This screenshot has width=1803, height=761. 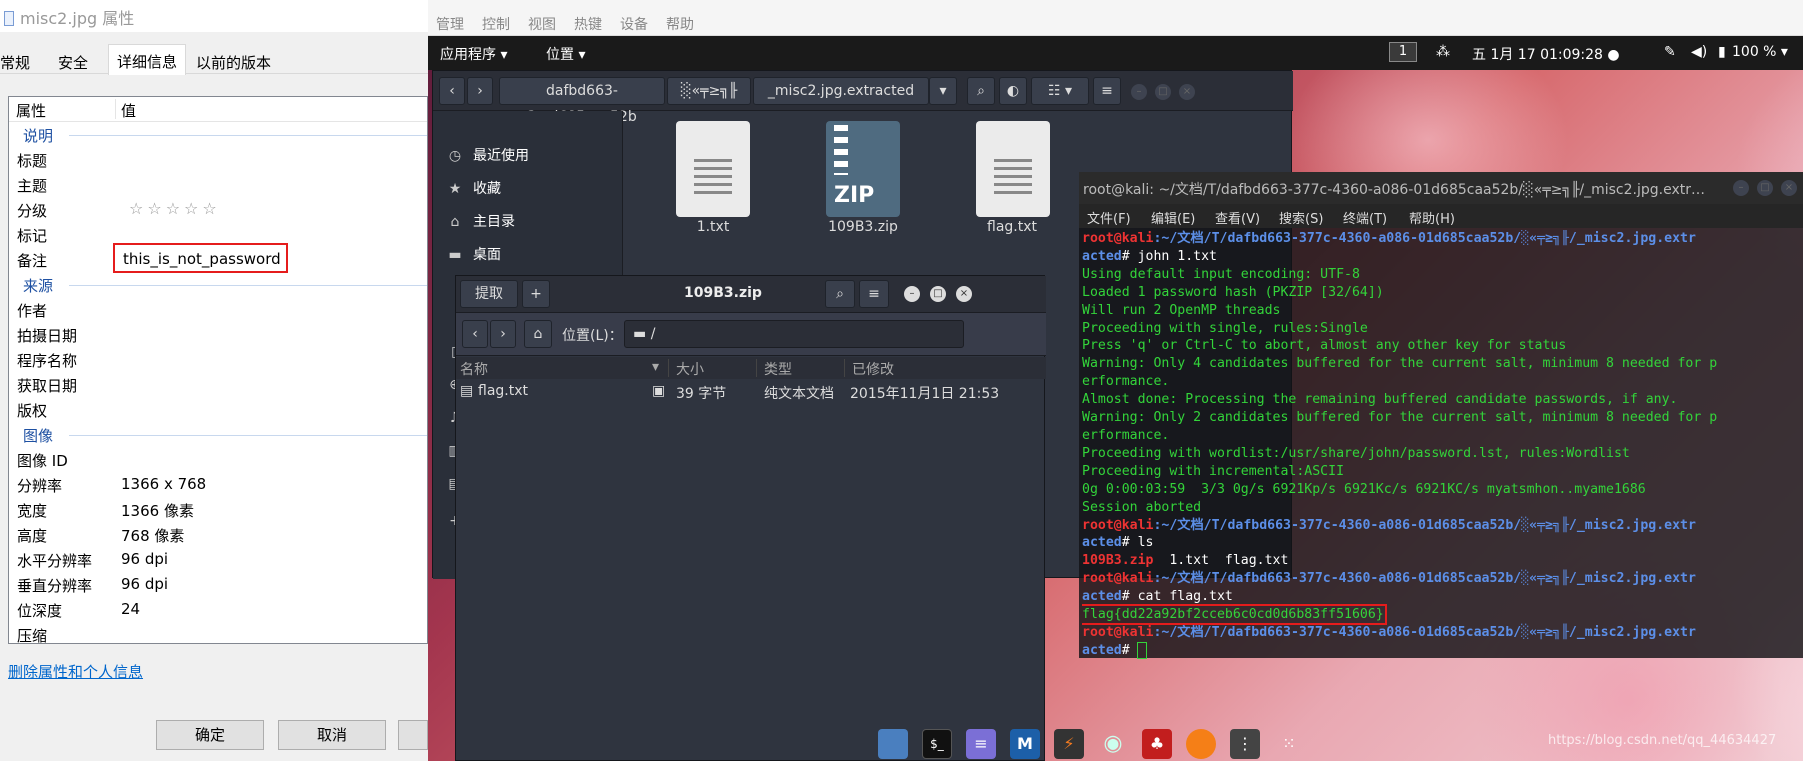 I want to click on sidebar-item-home: ⌂ 主目录, so click(x=481, y=221).